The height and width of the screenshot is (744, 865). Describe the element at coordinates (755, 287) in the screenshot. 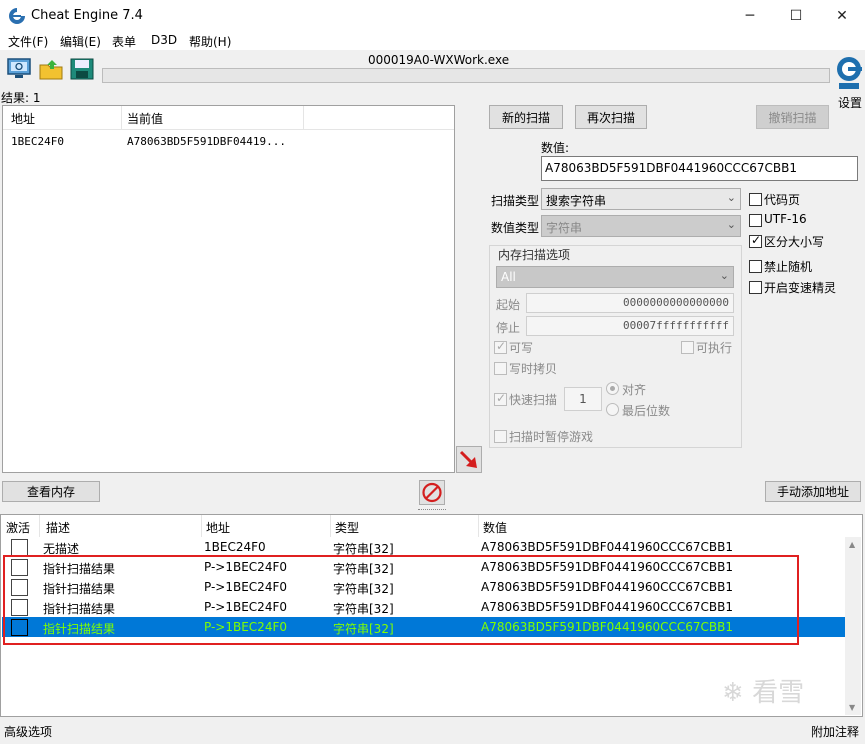

I see `speedhack-checkbox` at that location.